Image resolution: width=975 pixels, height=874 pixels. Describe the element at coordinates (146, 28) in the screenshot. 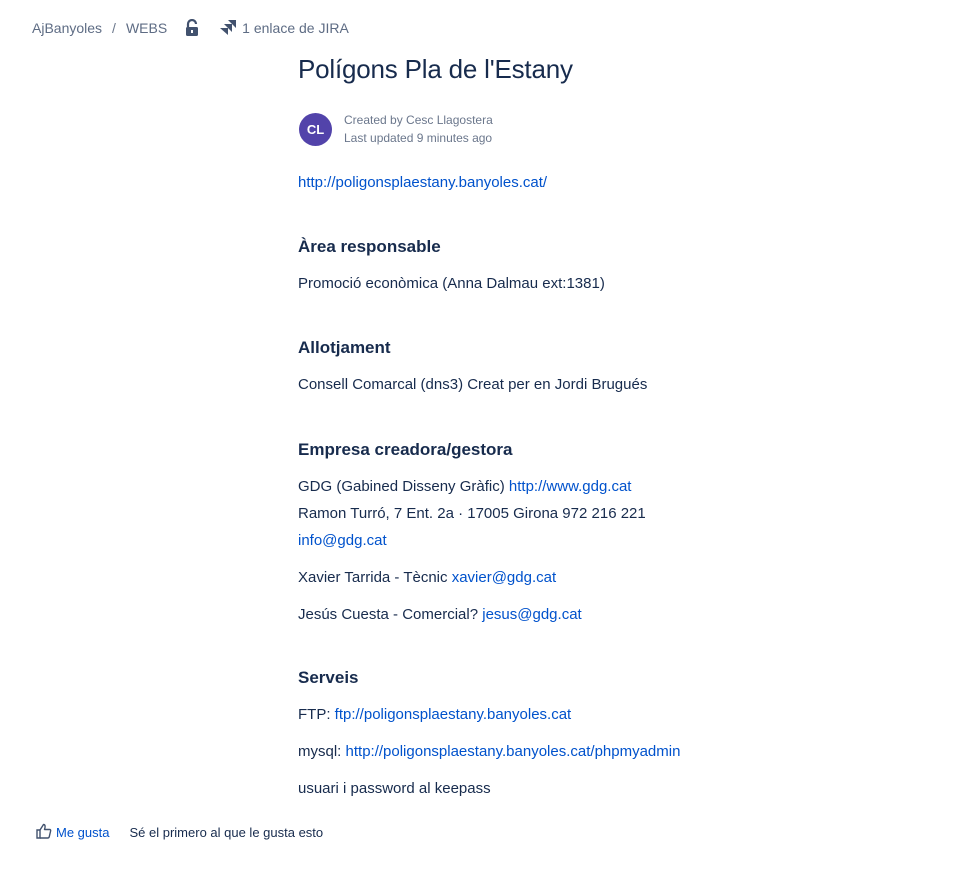

I see `breadcrumb-page: WEBS` at that location.